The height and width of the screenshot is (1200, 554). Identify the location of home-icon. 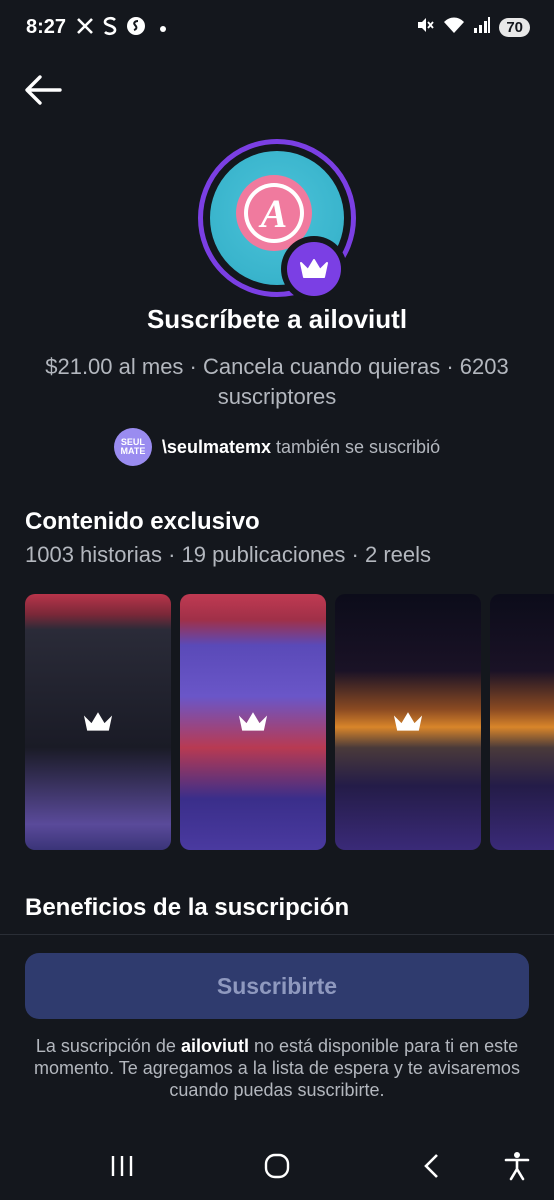
(277, 1166).